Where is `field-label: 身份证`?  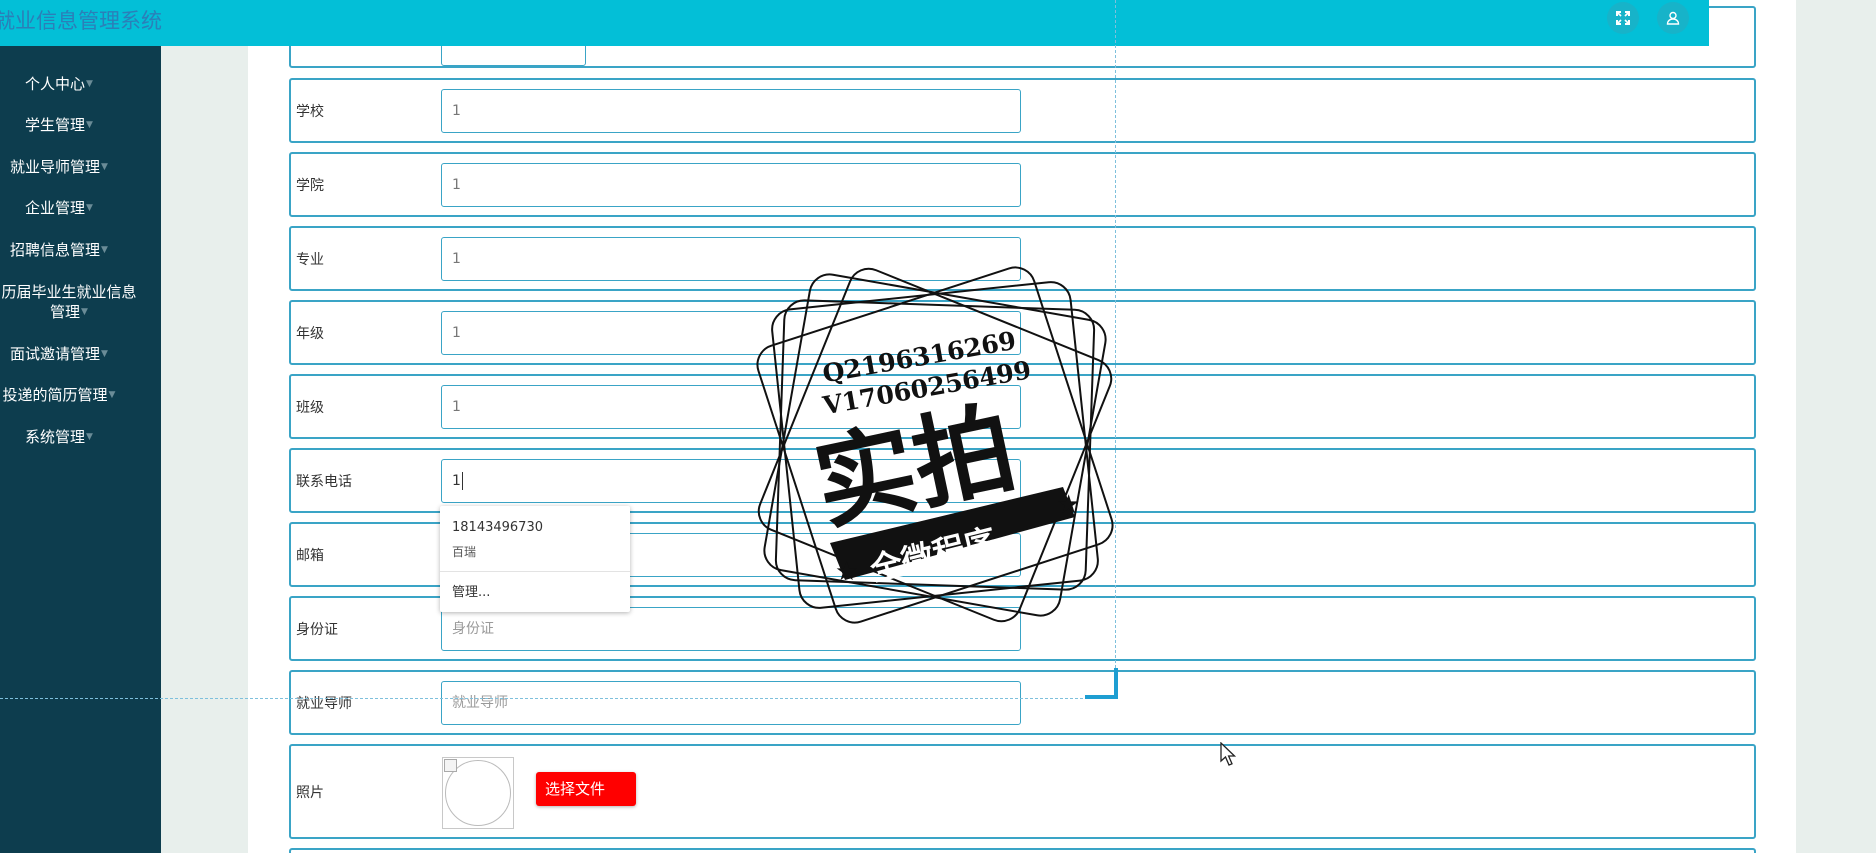 field-label: 身份证 is located at coordinates (317, 629).